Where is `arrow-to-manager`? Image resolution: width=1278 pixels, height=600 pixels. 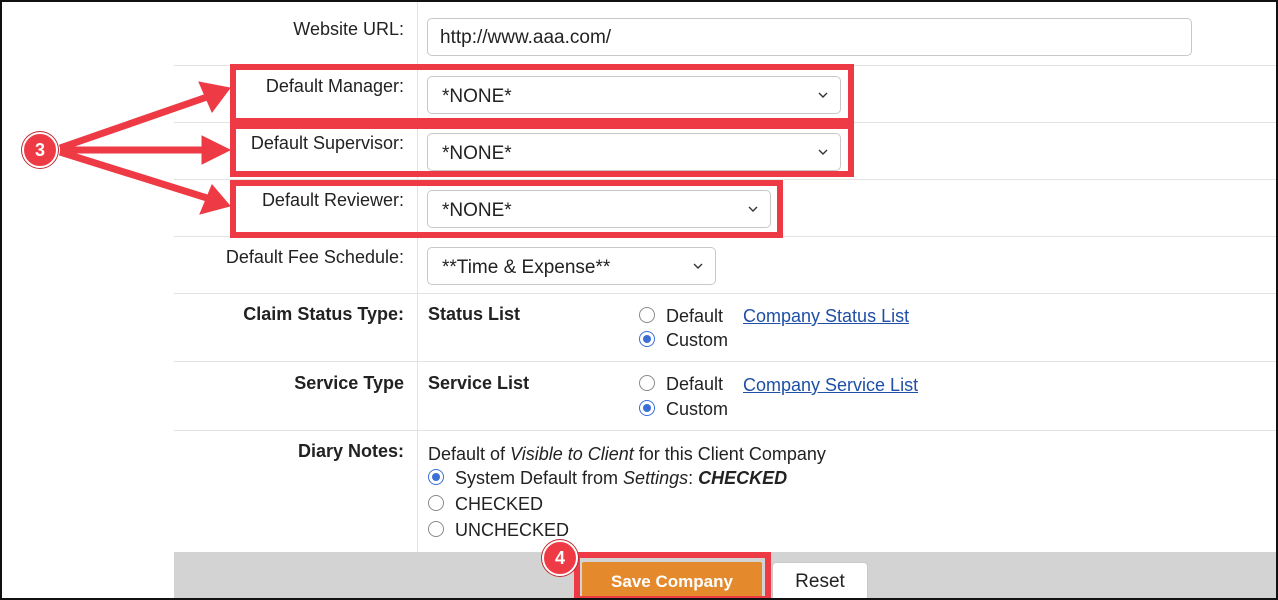
arrow-to-manager is located at coordinates (133, 122).